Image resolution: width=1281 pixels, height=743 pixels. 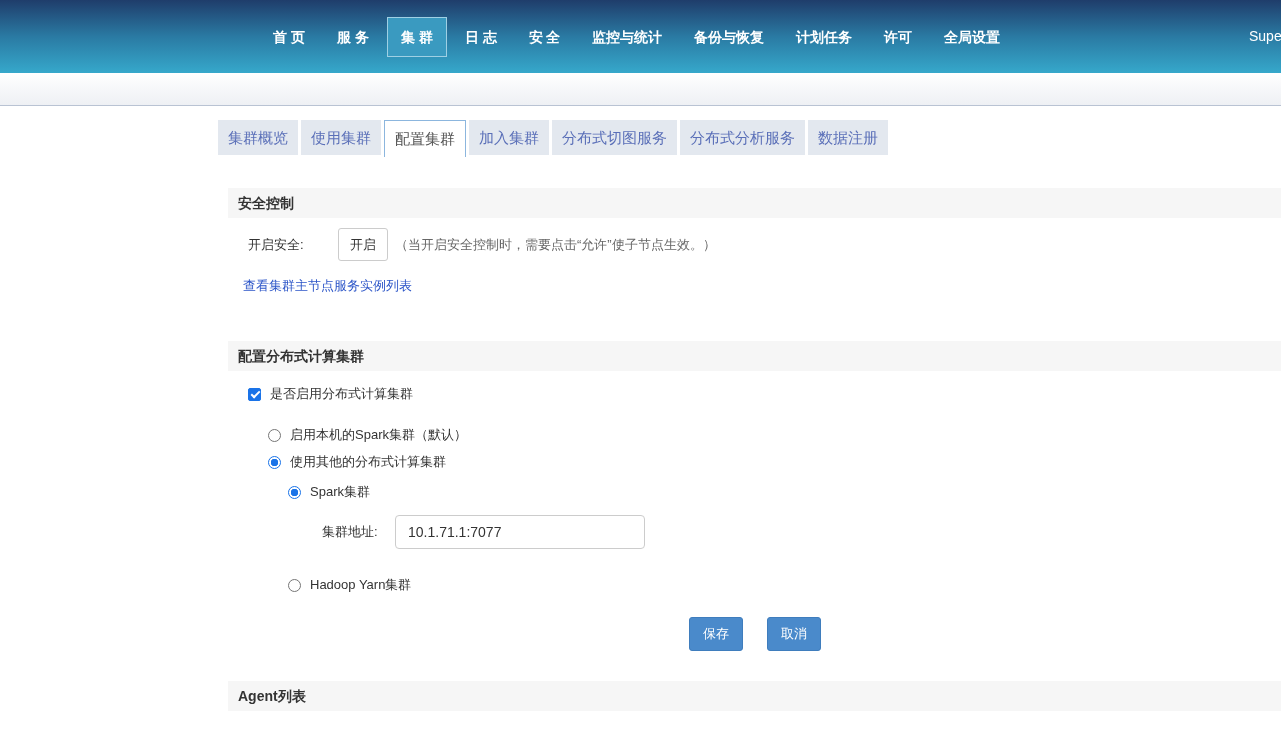 I want to click on tab: 分布式切图服务, so click(x=614, y=137).